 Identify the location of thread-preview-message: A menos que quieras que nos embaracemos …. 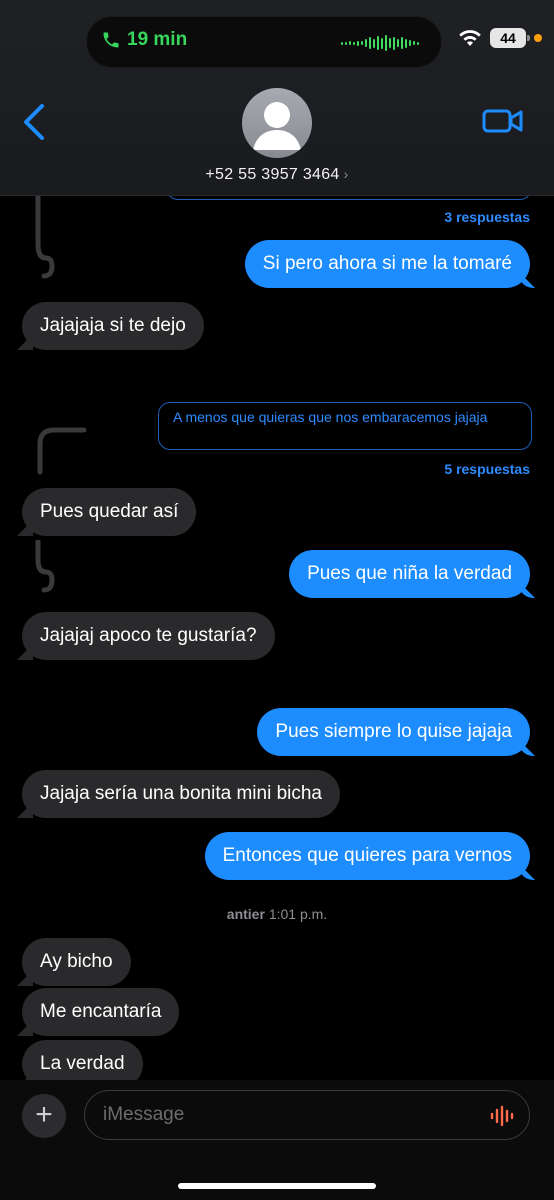
(345, 426).